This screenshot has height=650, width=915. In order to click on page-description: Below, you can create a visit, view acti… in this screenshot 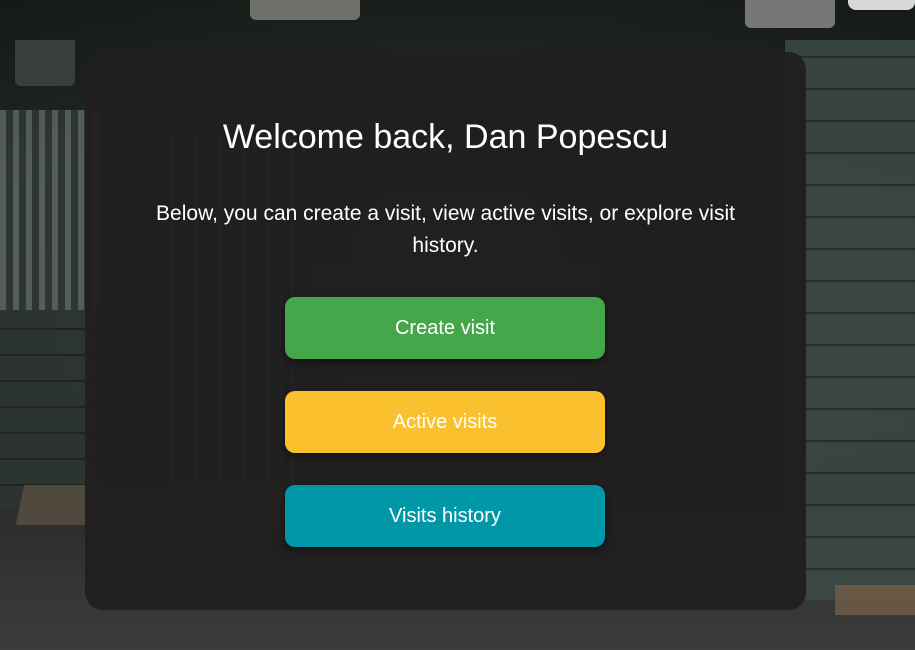, I will do `click(445, 229)`.